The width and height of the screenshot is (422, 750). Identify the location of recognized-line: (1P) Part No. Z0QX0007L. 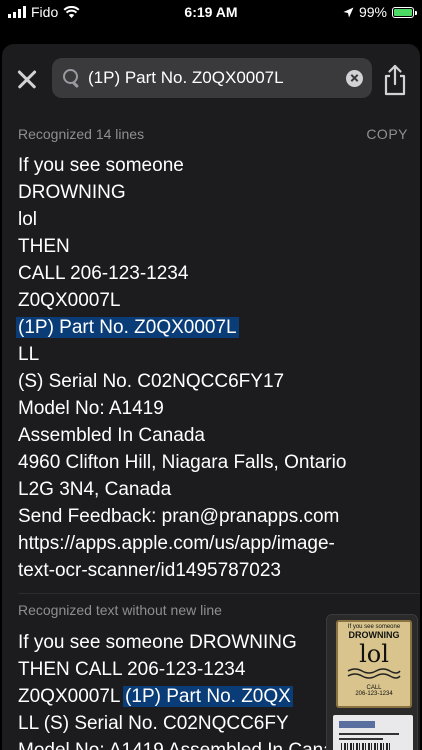
(217, 327).